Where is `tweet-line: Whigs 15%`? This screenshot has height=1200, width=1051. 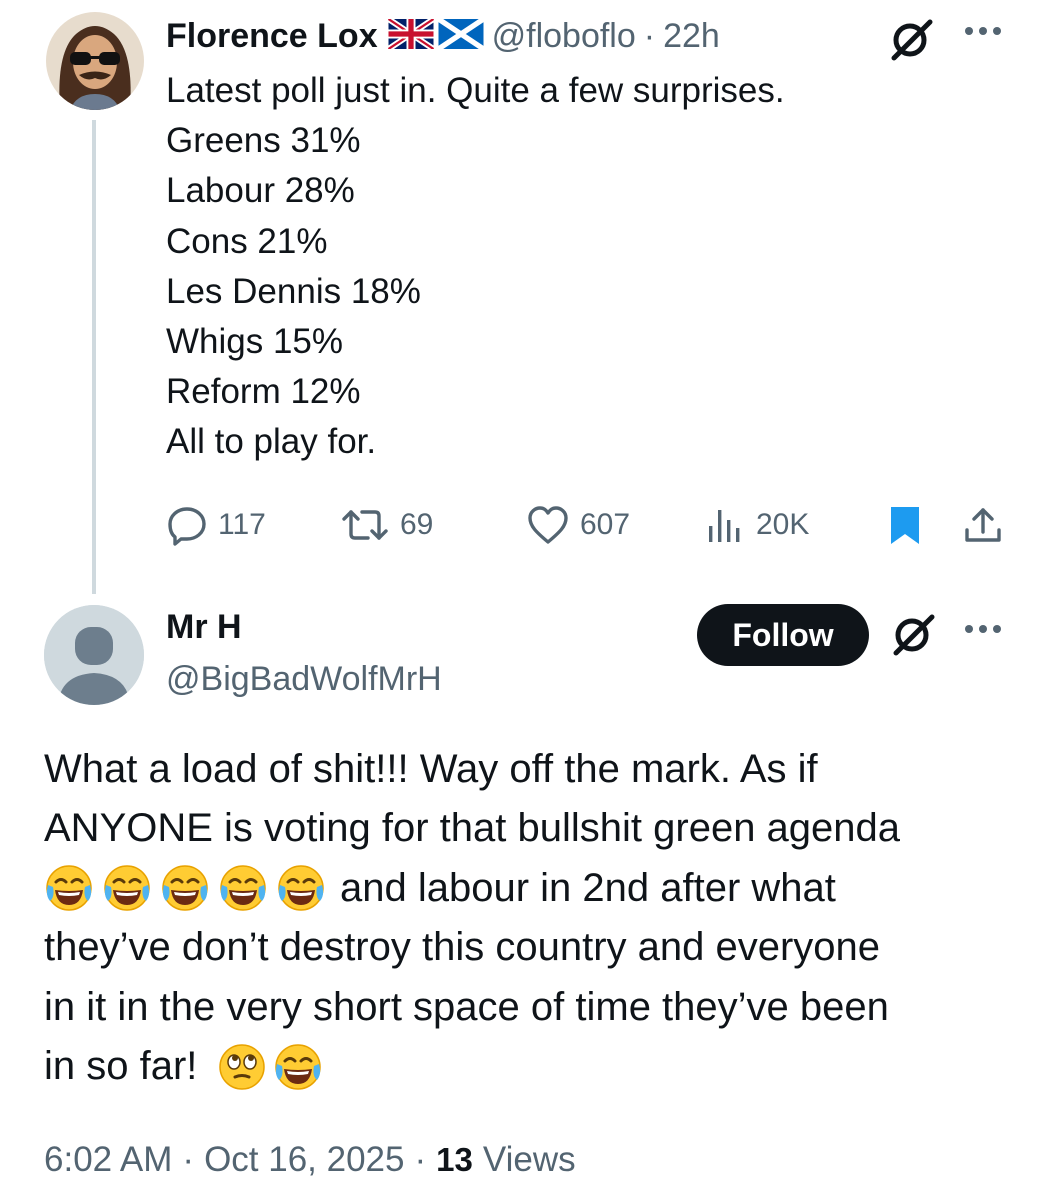 tweet-line: Whigs 15% is located at coordinates (255, 342).